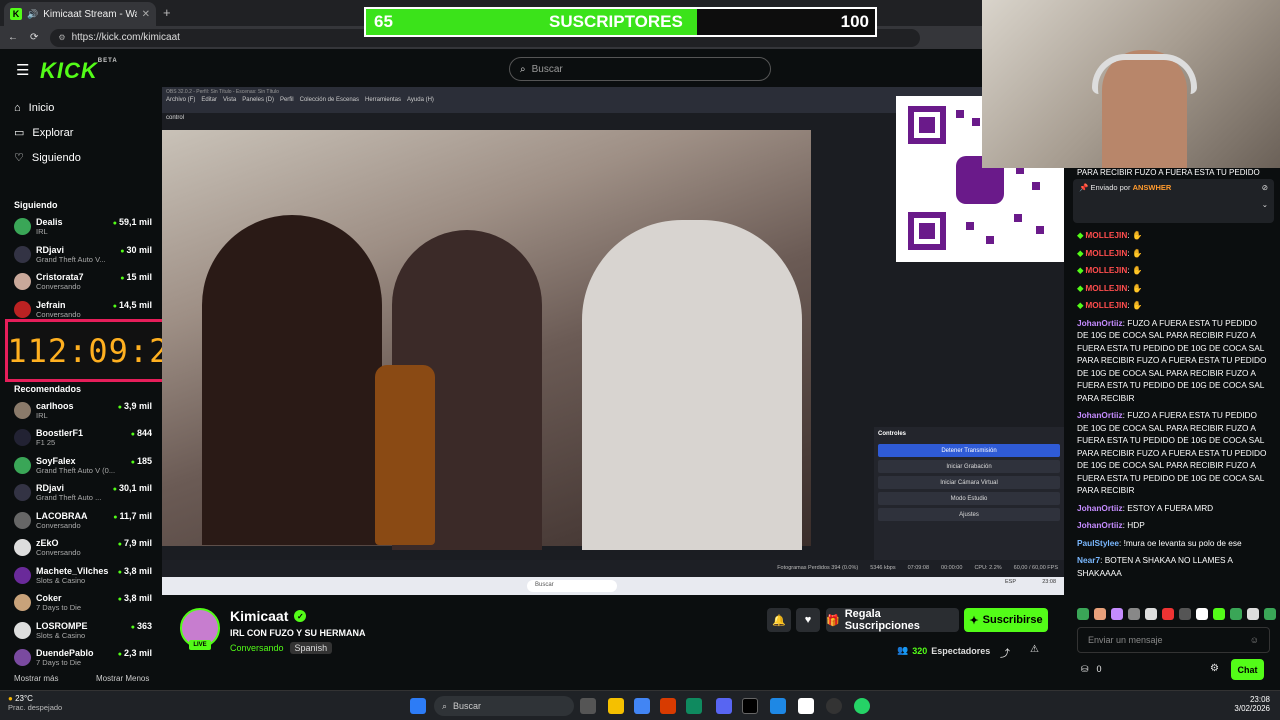  I want to click on obs-menu-item: Paneles (D), so click(258, 100).